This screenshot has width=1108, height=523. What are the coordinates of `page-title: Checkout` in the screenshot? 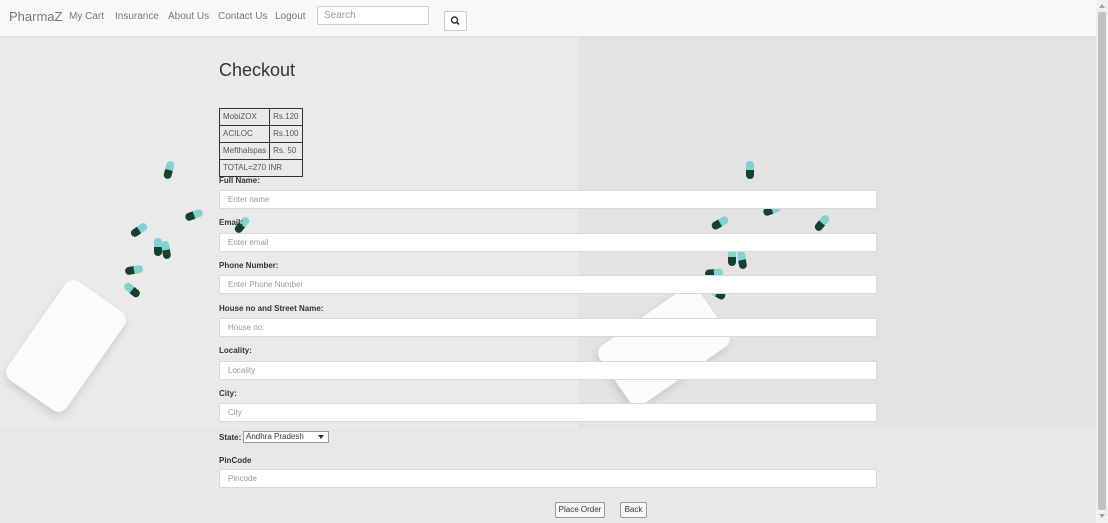 It's located at (257, 70).